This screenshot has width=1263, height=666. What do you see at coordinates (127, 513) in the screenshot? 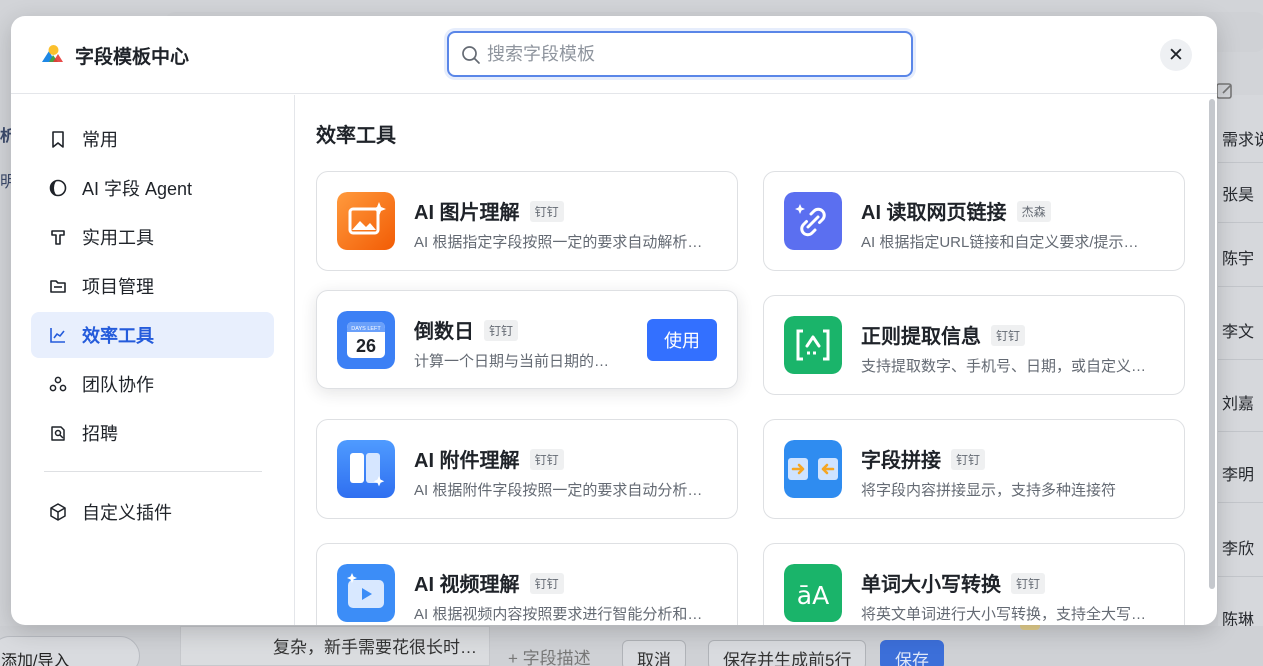
I see `sidebar-item-label: 自定义插件` at bounding box center [127, 513].